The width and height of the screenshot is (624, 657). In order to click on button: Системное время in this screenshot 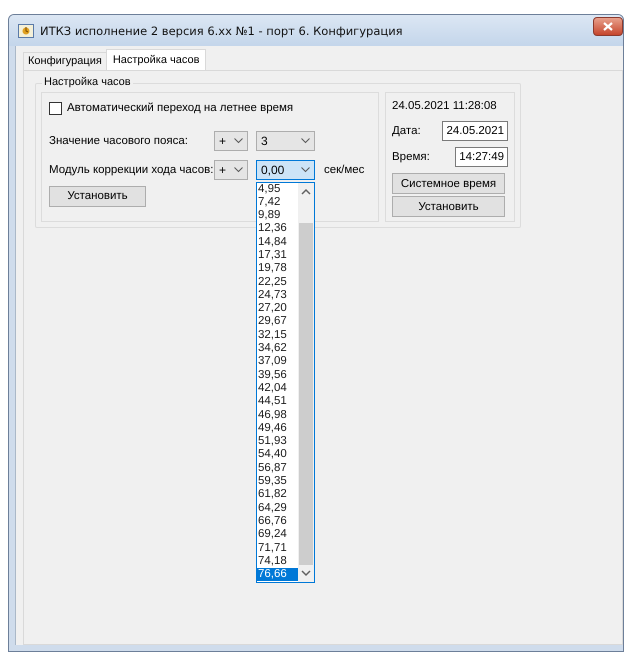, I will do `click(448, 183)`.